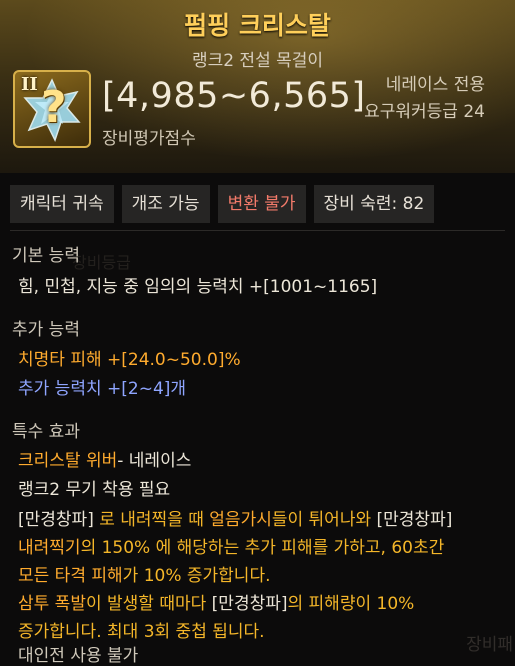 The width and height of the screenshot is (515, 666). Describe the element at coordinates (149, 139) in the screenshot. I see `gear-score-label: 장비평가점수` at that location.